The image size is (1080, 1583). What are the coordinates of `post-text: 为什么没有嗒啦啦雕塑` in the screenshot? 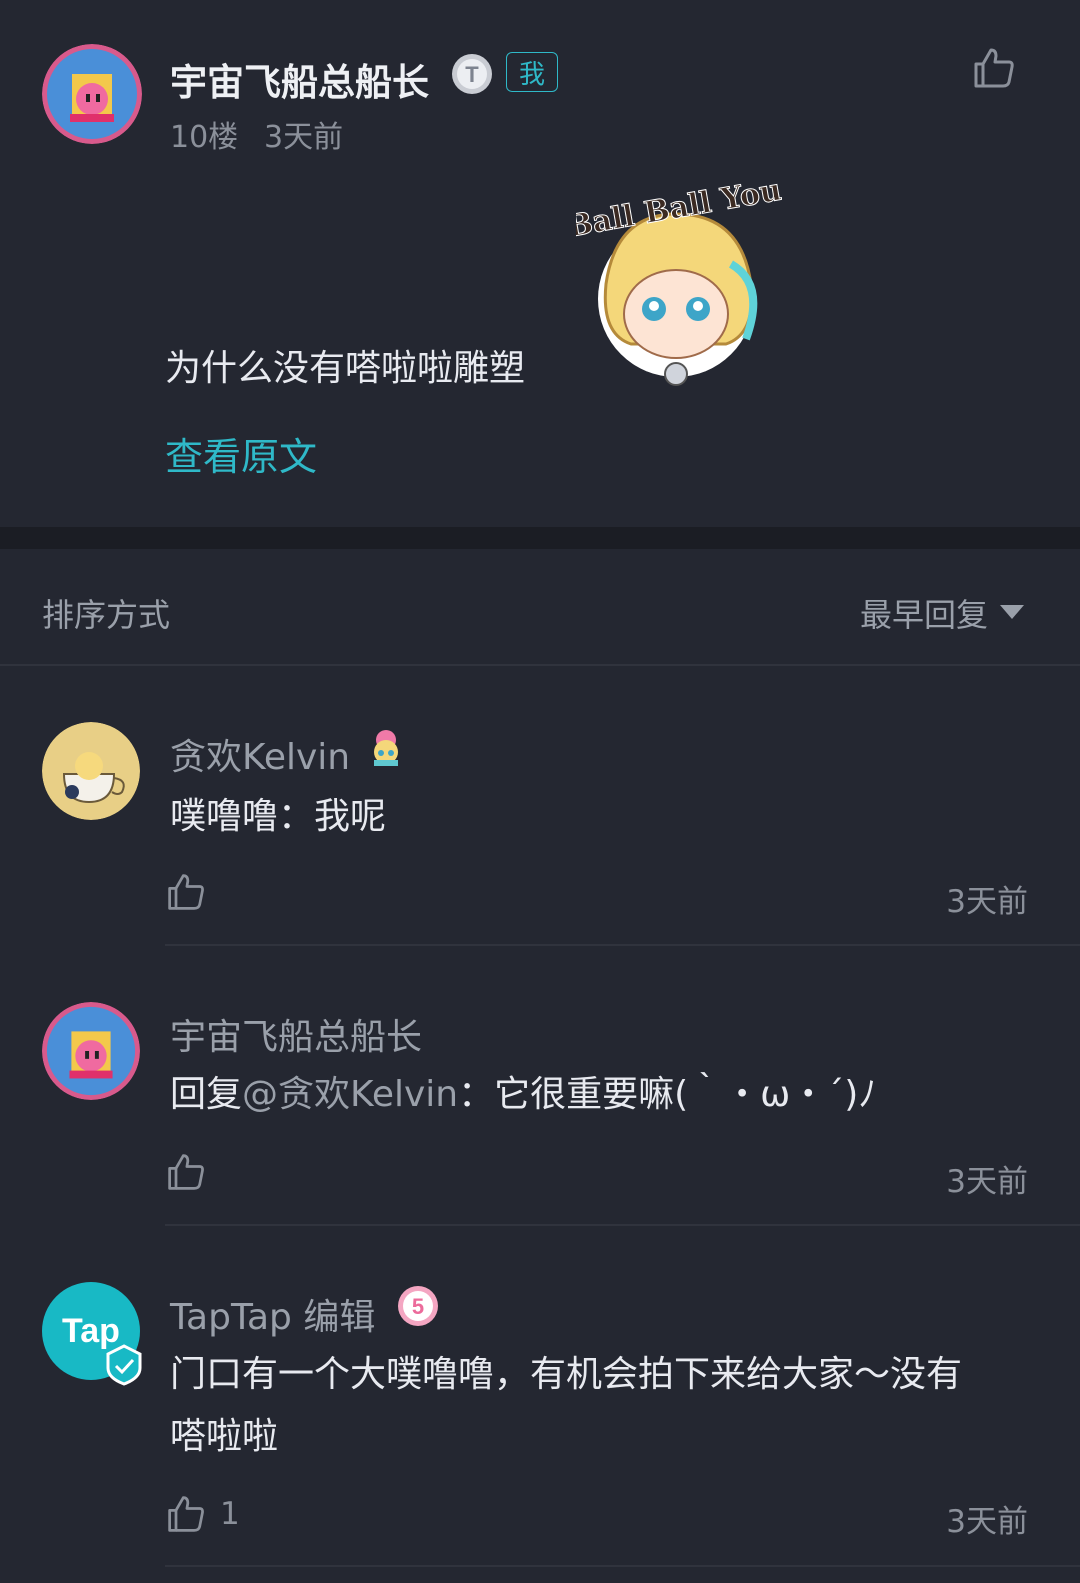 It's located at (345, 368).